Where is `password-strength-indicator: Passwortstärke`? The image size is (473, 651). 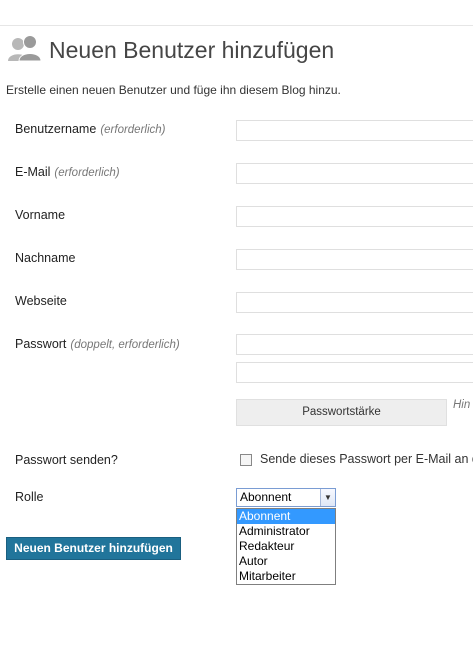 password-strength-indicator: Passwortstärke is located at coordinates (341, 412).